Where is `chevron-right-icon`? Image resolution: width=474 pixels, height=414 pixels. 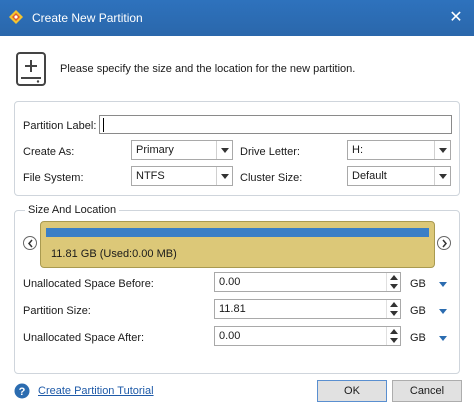 chevron-right-icon is located at coordinates (444, 243).